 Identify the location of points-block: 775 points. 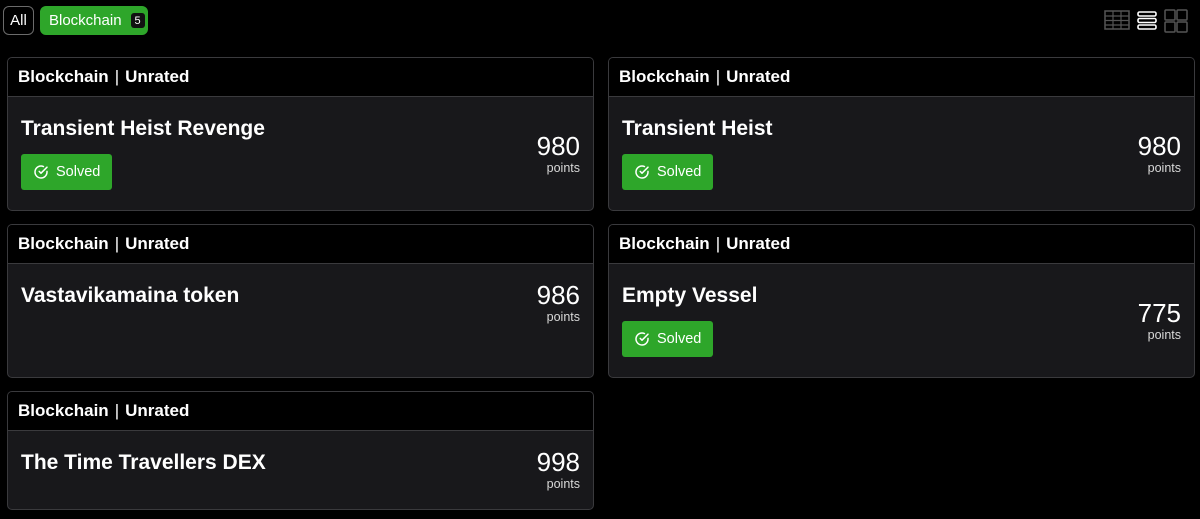
(1159, 320).